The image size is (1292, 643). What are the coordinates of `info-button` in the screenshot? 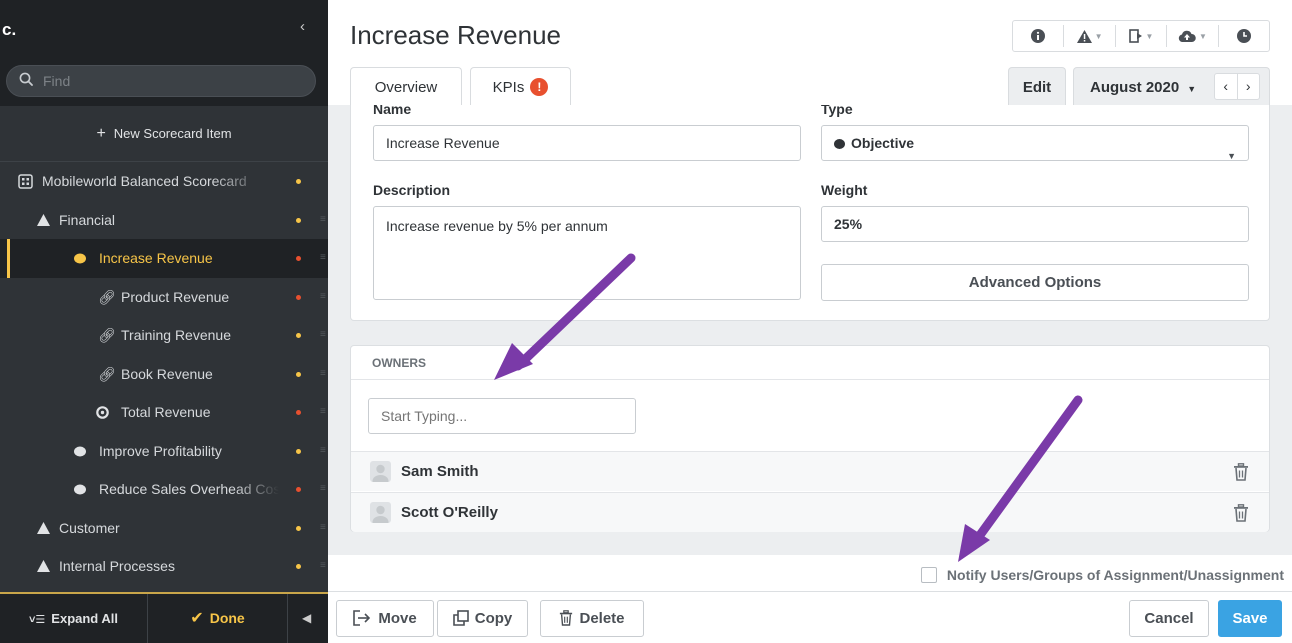 It's located at (1039, 36).